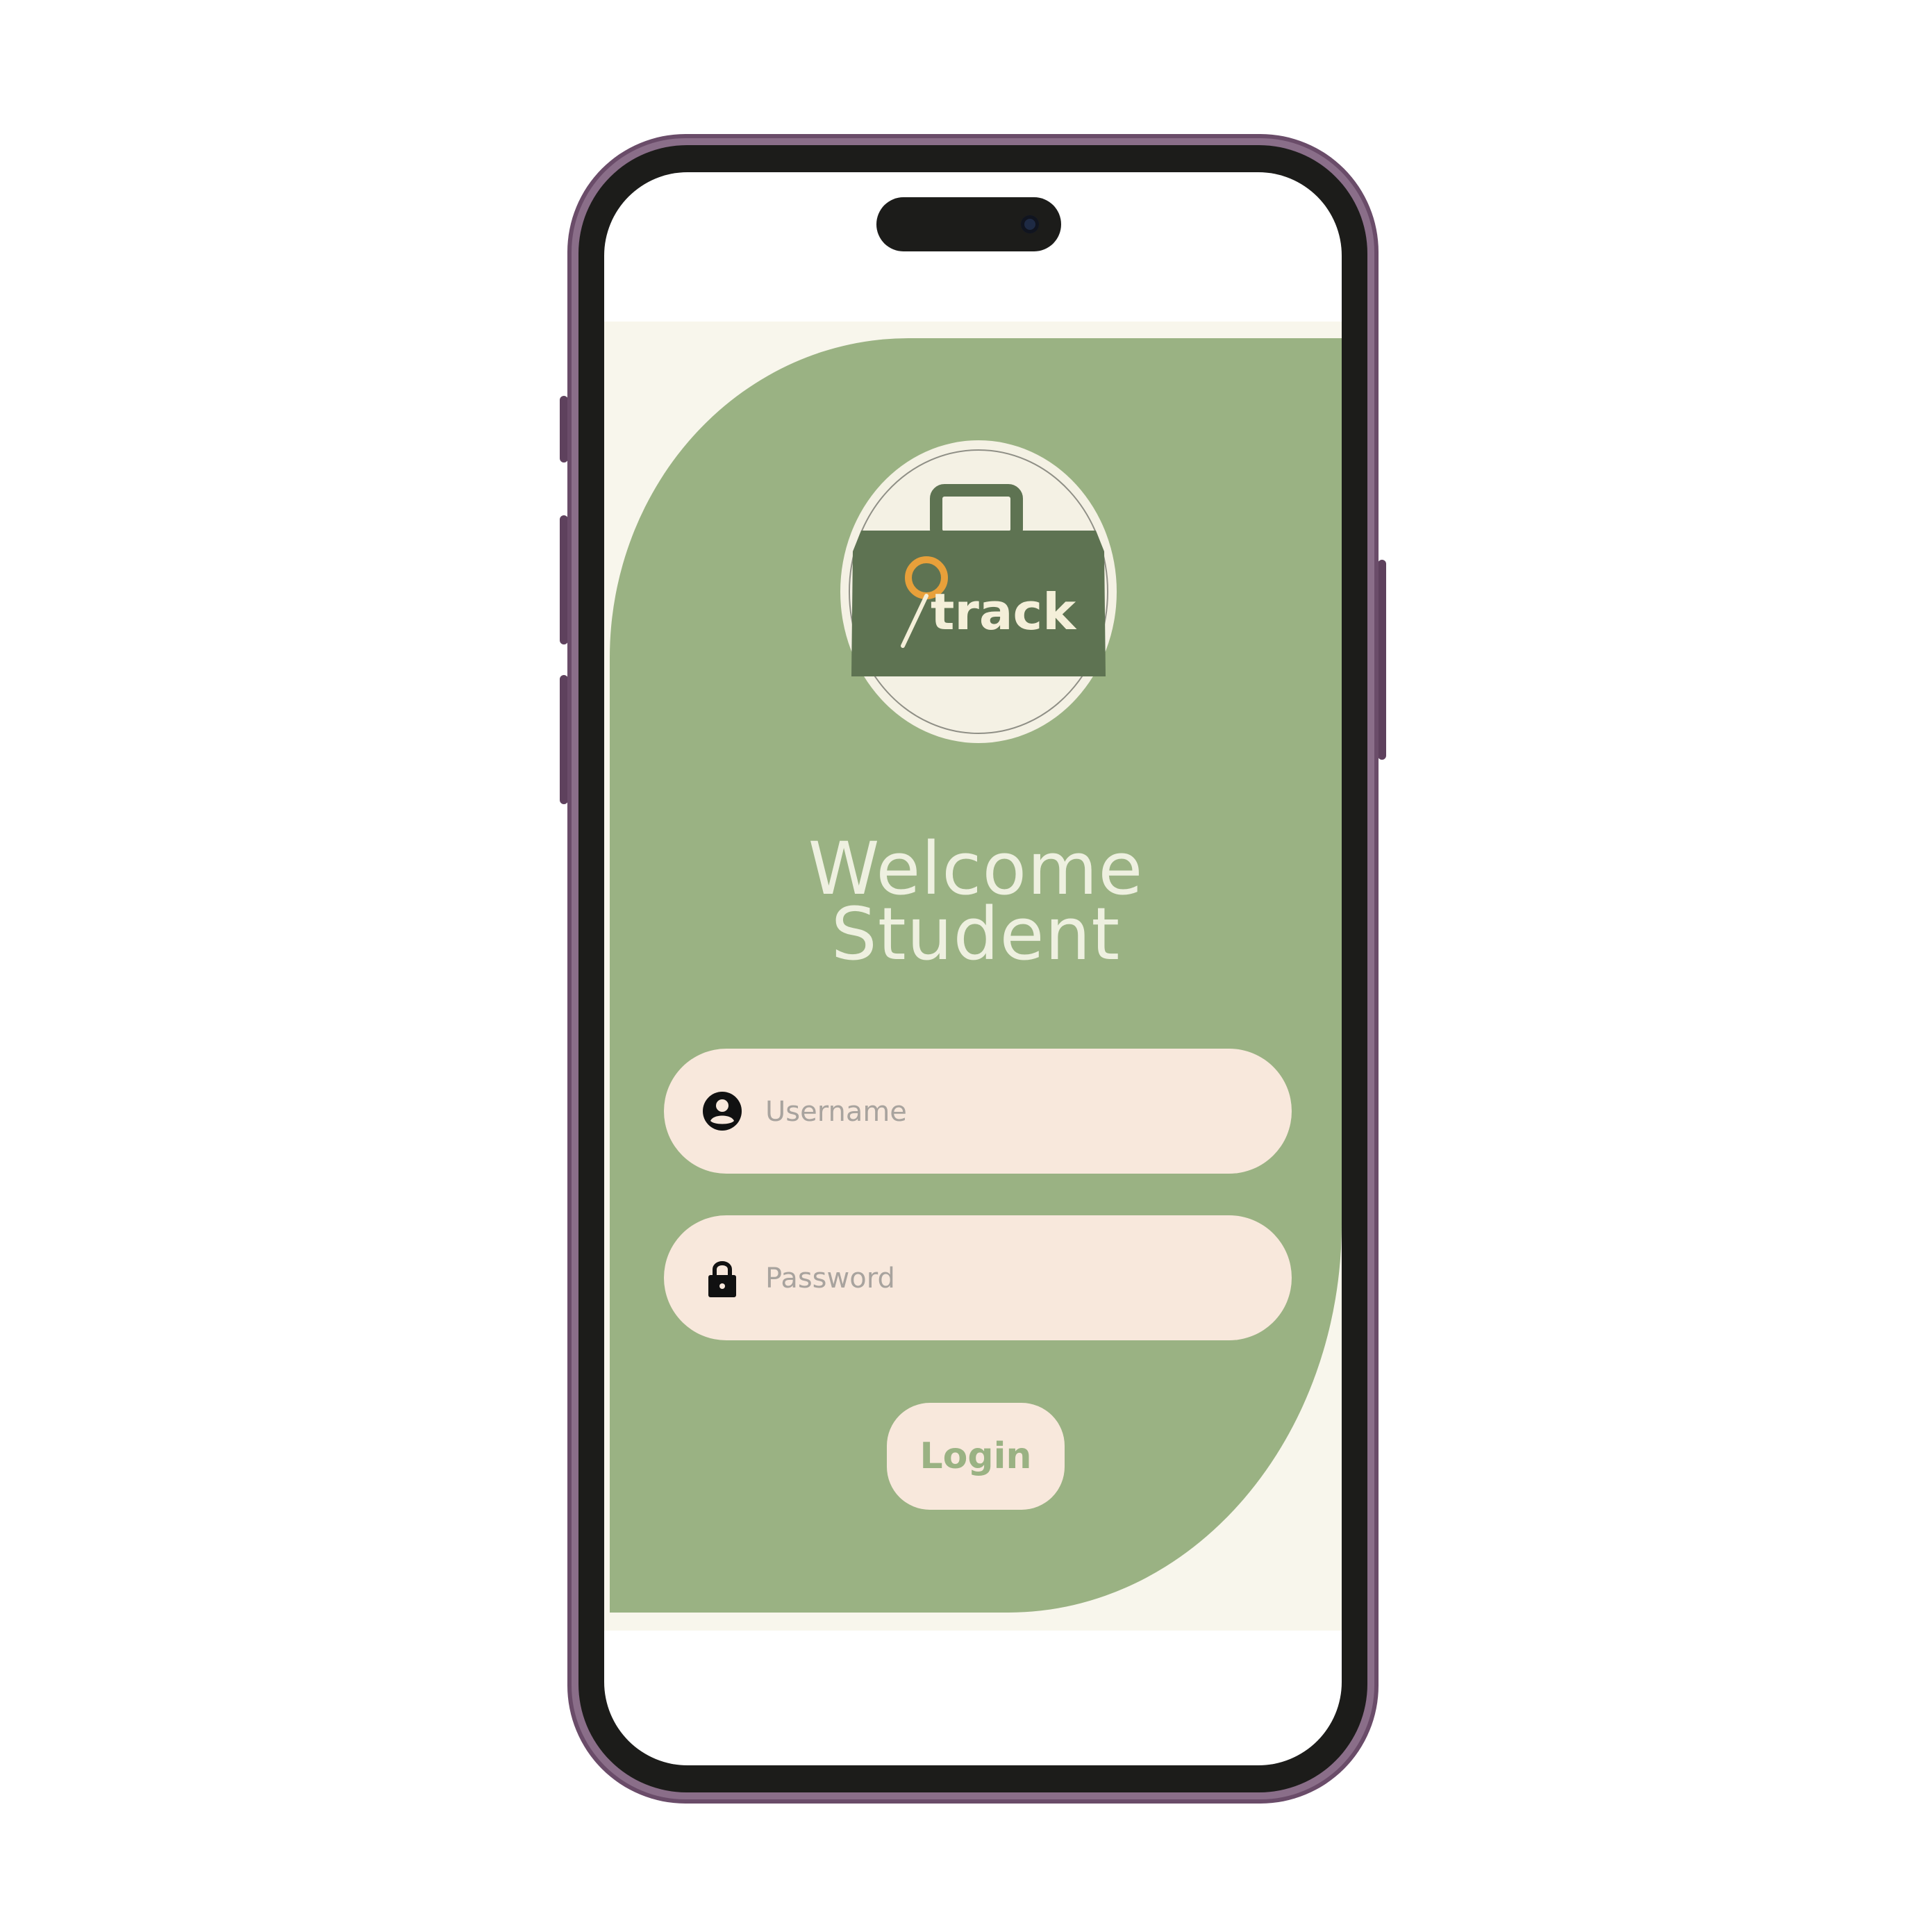 The width and height of the screenshot is (1932, 1932). I want to click on bag-handle-icon, so click(976, 514).